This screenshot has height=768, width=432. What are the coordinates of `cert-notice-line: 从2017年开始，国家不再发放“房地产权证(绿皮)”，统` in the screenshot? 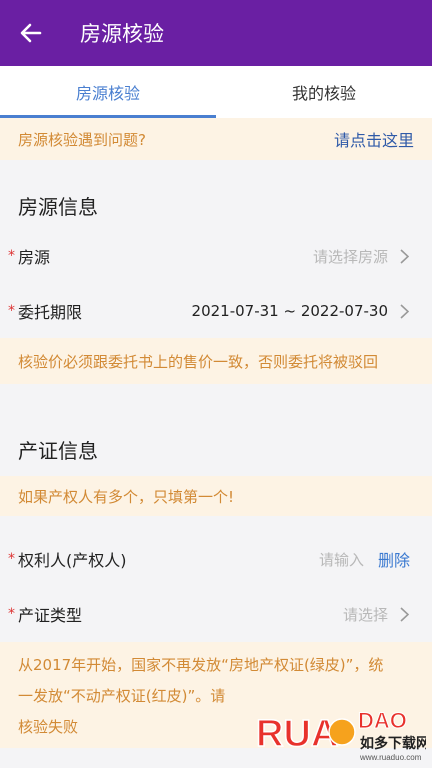 It's located at (201, 665).